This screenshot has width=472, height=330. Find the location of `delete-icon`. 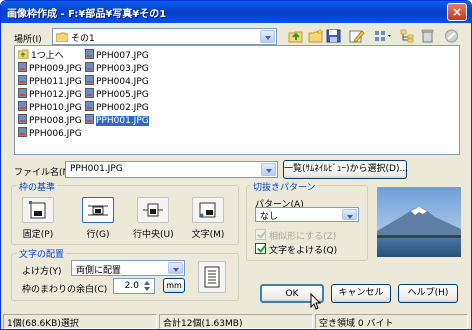

delete-icon is located at coordinates (427, 36).